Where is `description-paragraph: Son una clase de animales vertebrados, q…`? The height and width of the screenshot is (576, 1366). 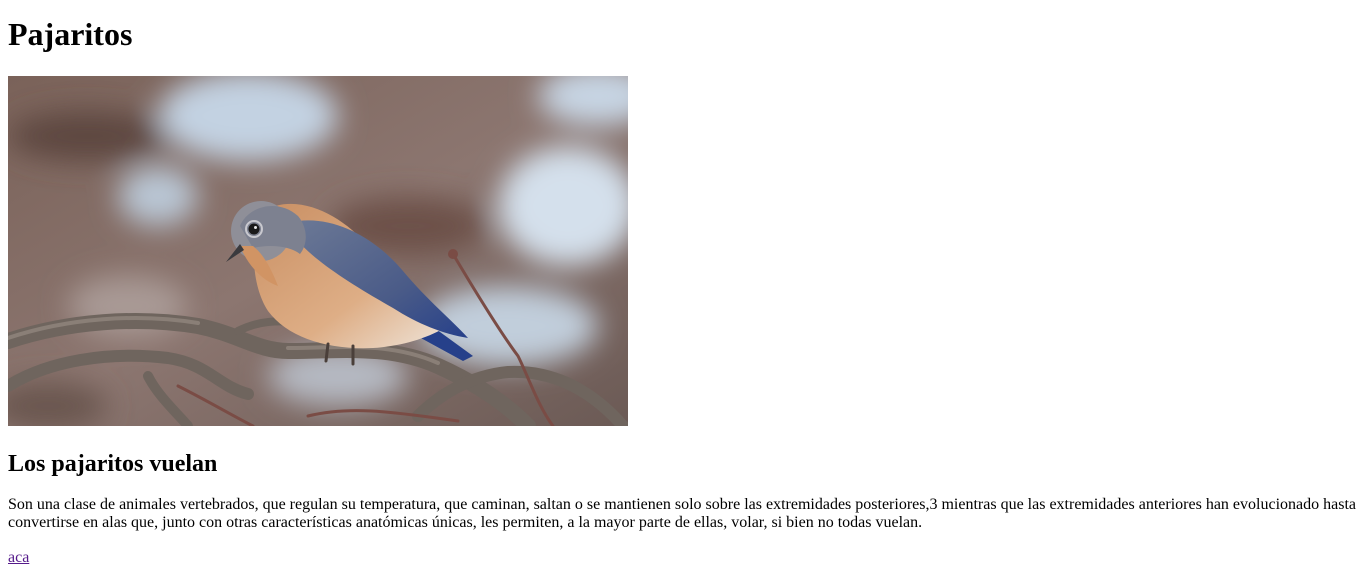
description-paragraph: Son una clase de animales vertebrados, q… is located at coordinates (682, 513).